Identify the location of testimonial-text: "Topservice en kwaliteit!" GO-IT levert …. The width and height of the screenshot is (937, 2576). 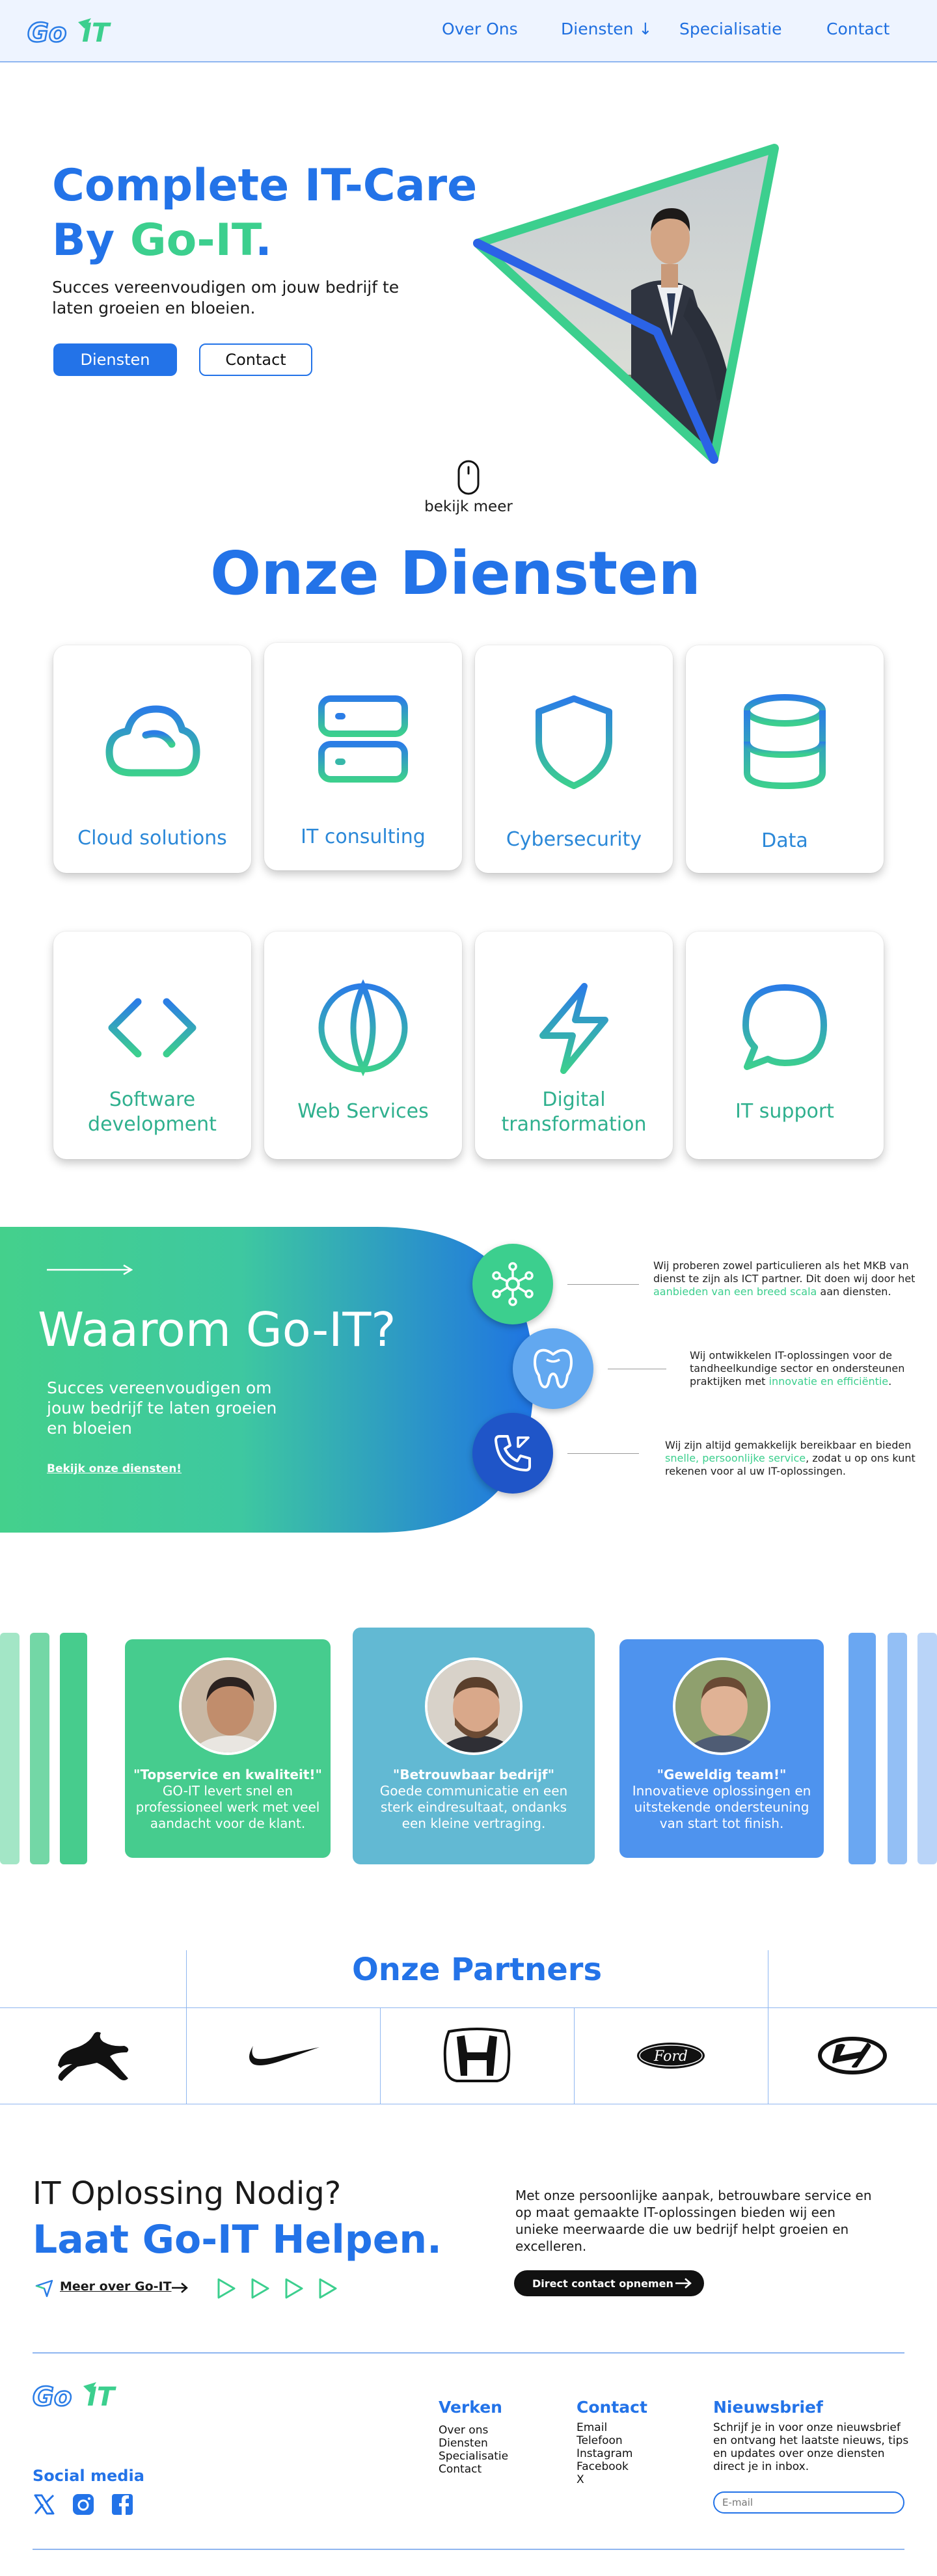
(228, 1799).